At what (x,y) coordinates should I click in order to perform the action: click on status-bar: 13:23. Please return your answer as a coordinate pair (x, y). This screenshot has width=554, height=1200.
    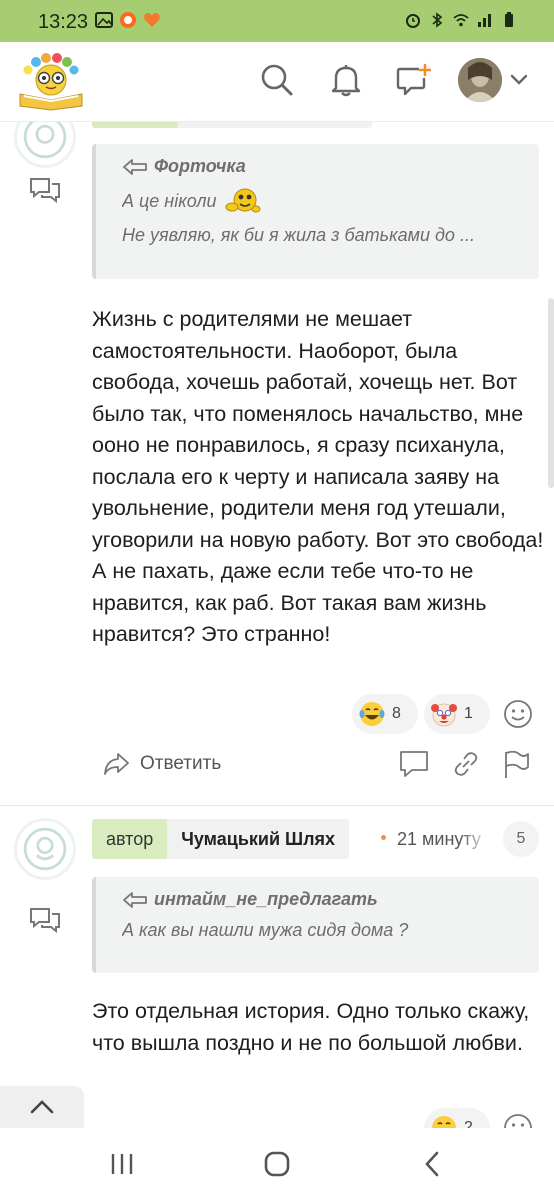
    Looking at the image, I should click on (277, 21).